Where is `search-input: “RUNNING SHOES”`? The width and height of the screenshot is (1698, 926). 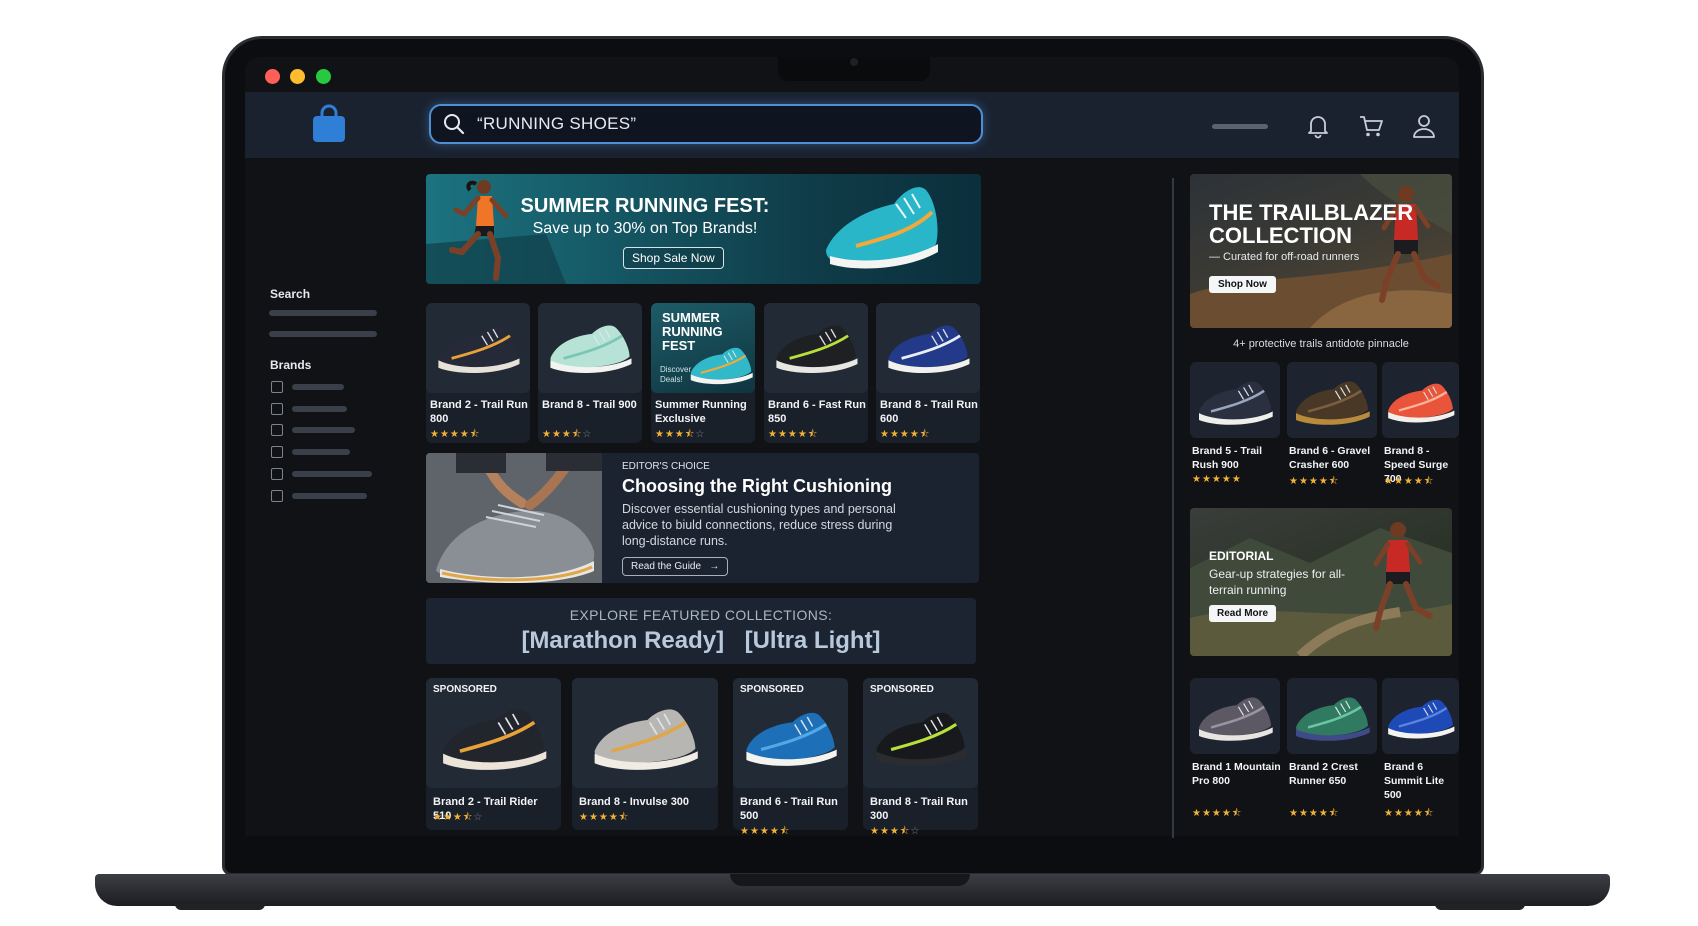 search-input: “RUNNING SHOES” is located at coordinates (556, 124).